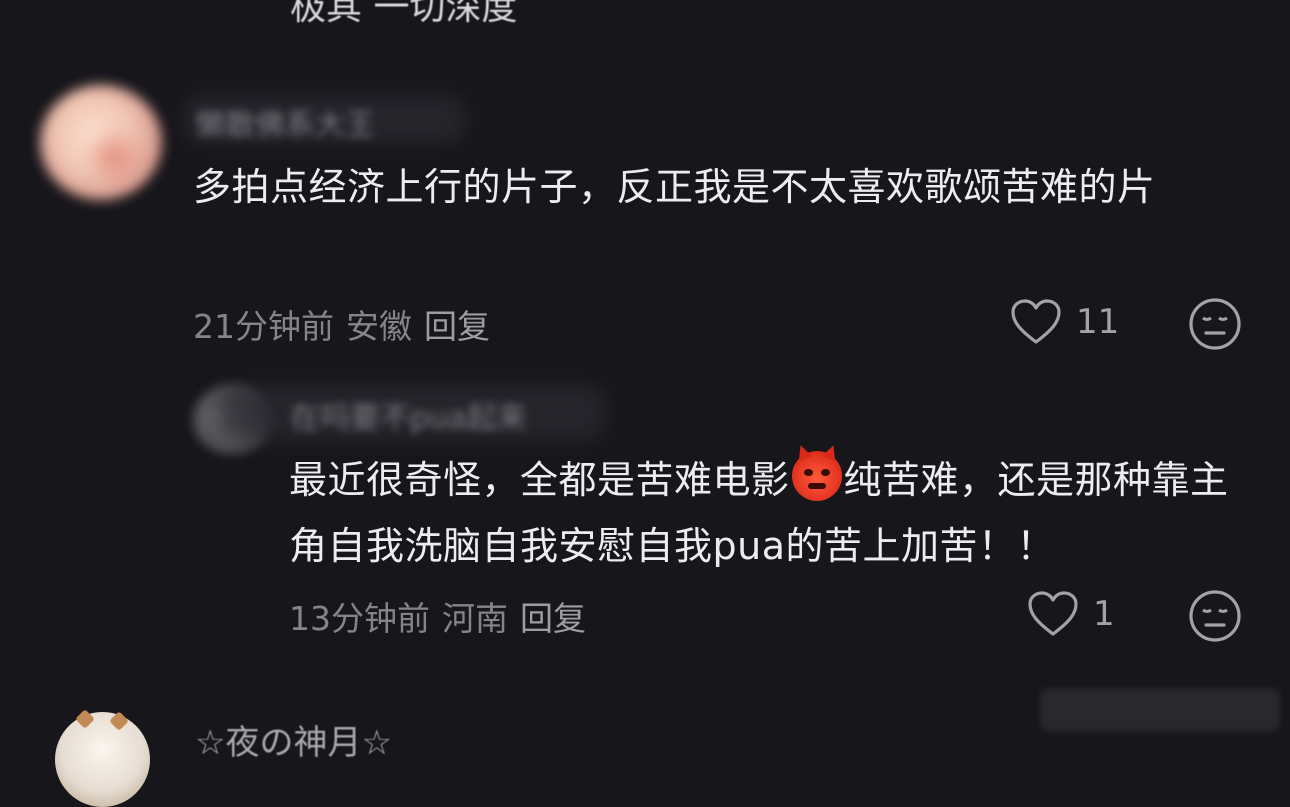 The width and height of the screenshot is (1290, 807). What do you see at coordinates (285, 122) in the screenshot?
I see `username: 懒散佛系大王` at bounding box center [285, 122].